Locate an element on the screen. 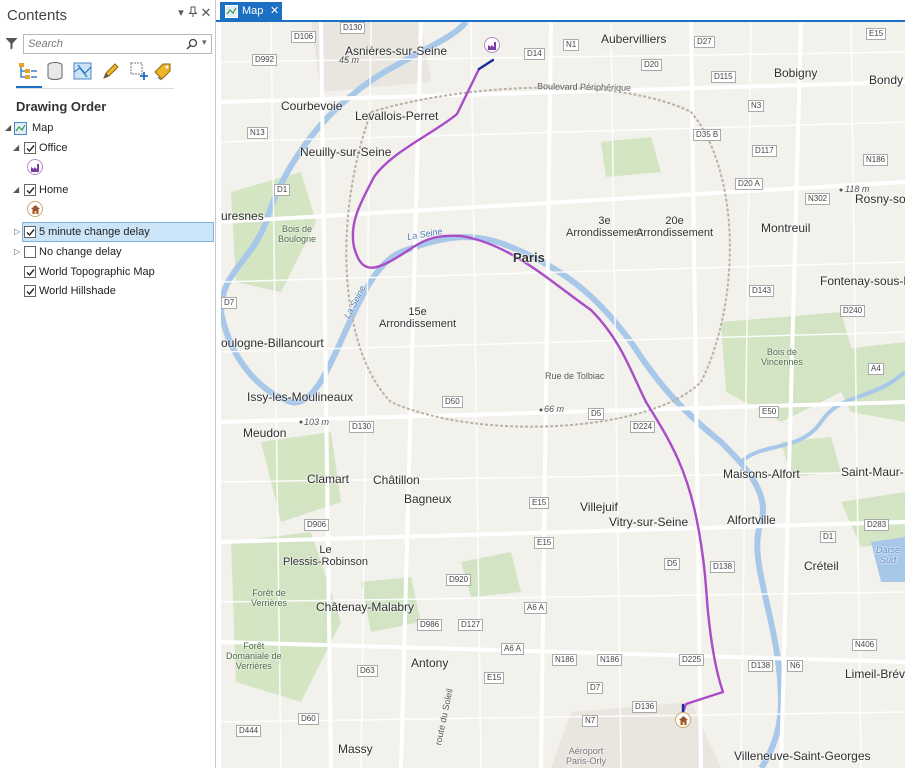 The image size is (905, 768). place-label: Le Plessis-Robinson is located at coordinates (325, 556).